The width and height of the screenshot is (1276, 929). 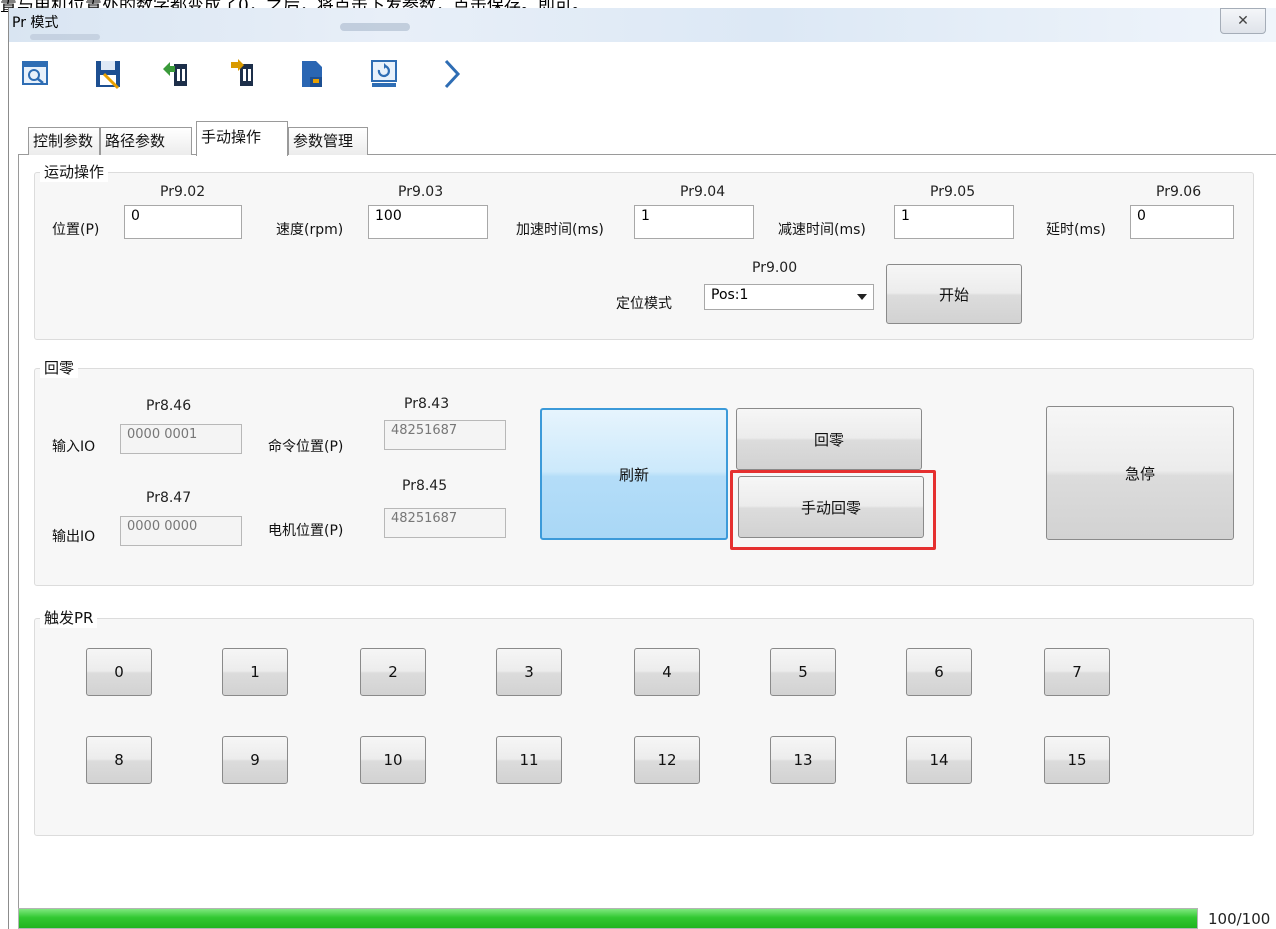 What do you see at coordinates (529, 760) in the screenshot?
I see `trigger-pr-button-11: 11` at bounding box center [529, 760].